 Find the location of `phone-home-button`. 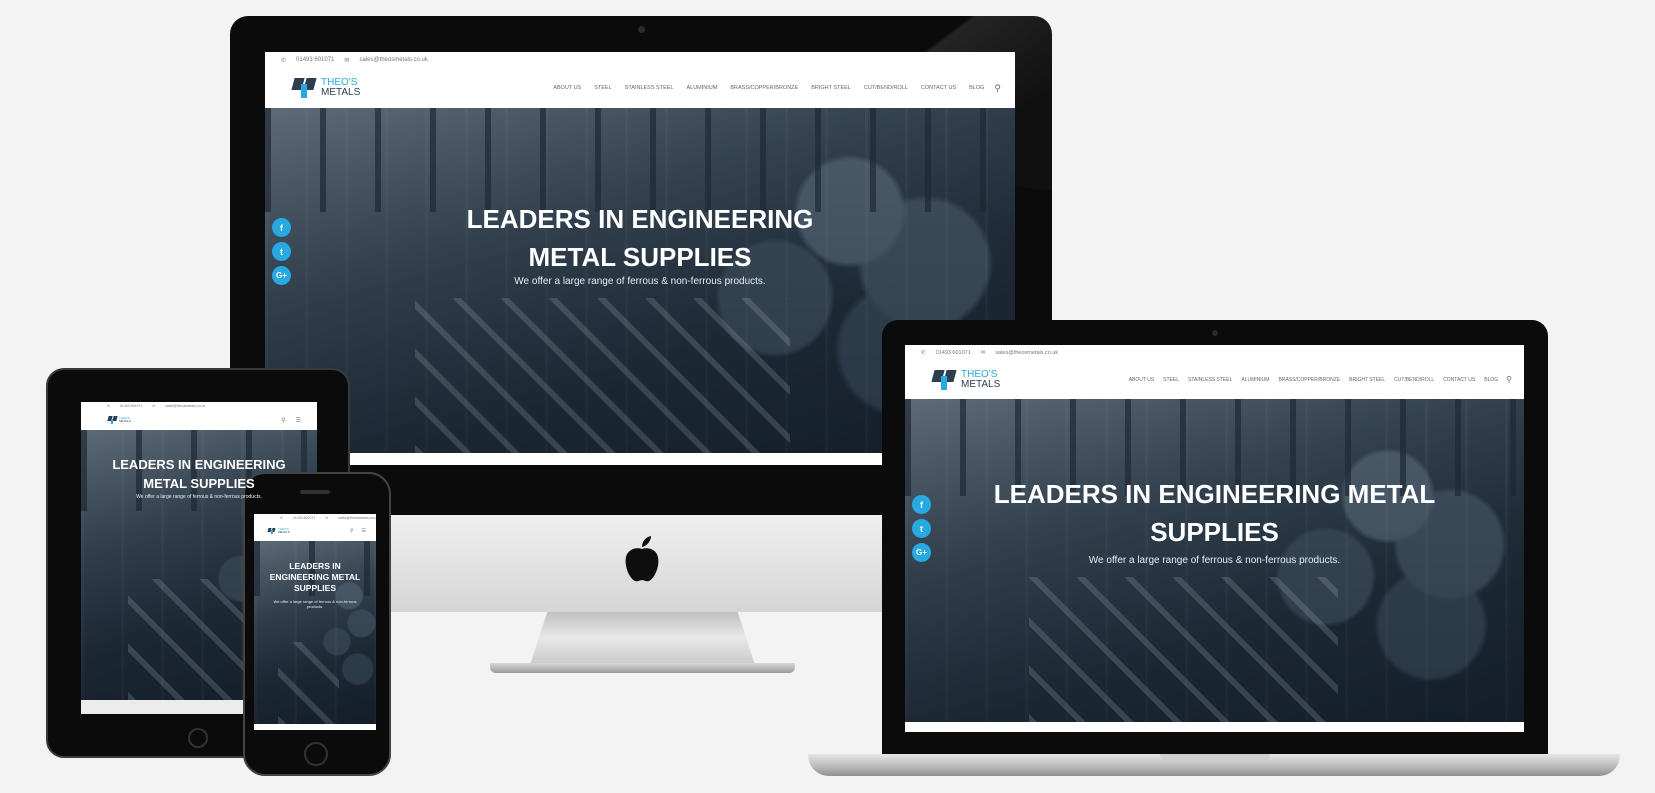

phone-home-button is located at coordinates (316, 754).